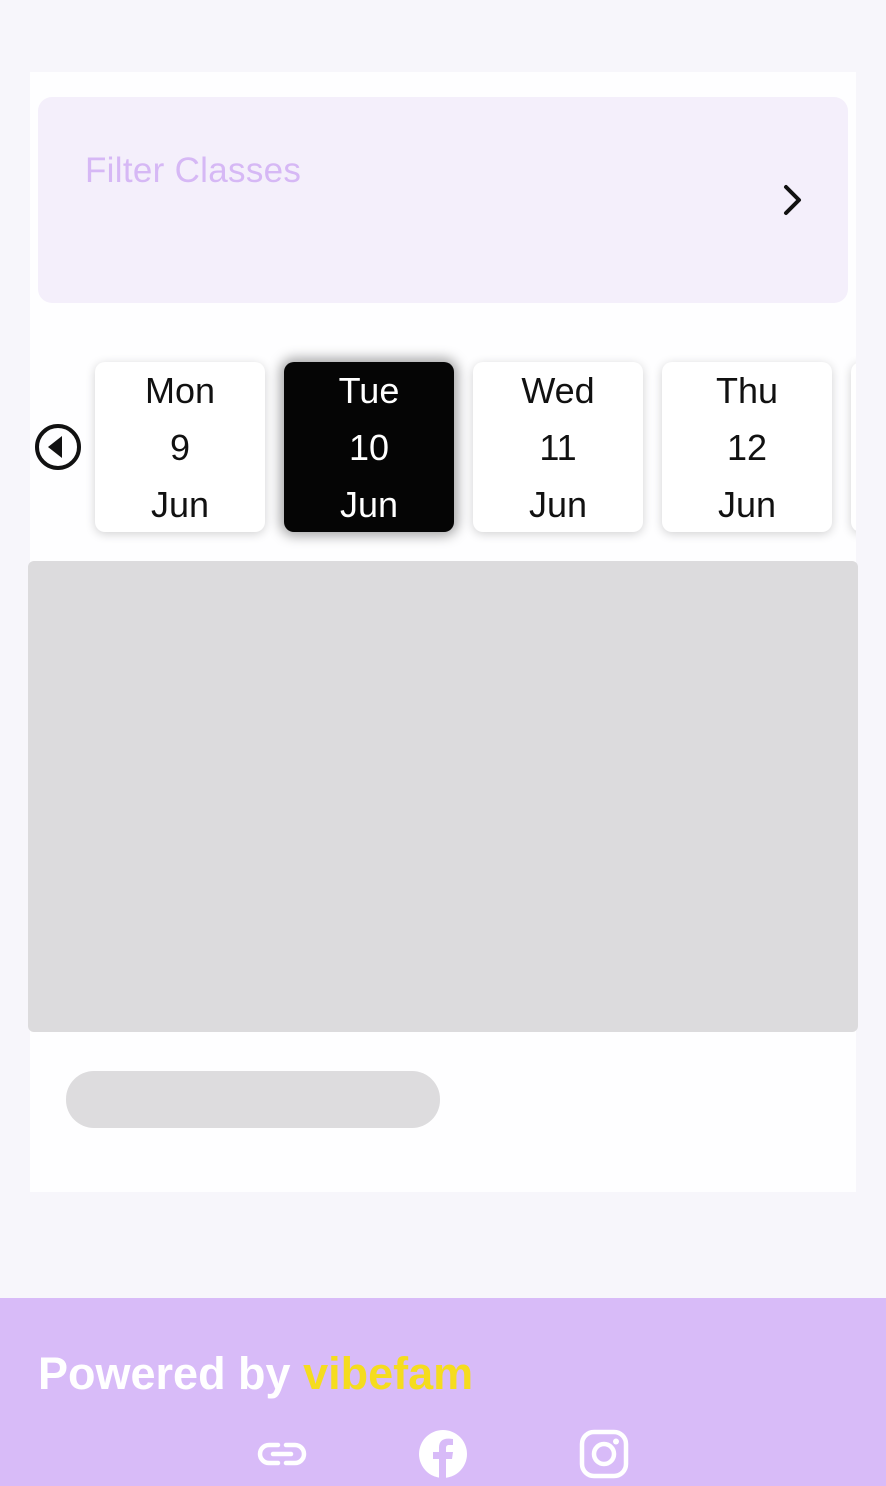  I want to click on day-card-wed: Wed 11 Jun, so click(558, 447).